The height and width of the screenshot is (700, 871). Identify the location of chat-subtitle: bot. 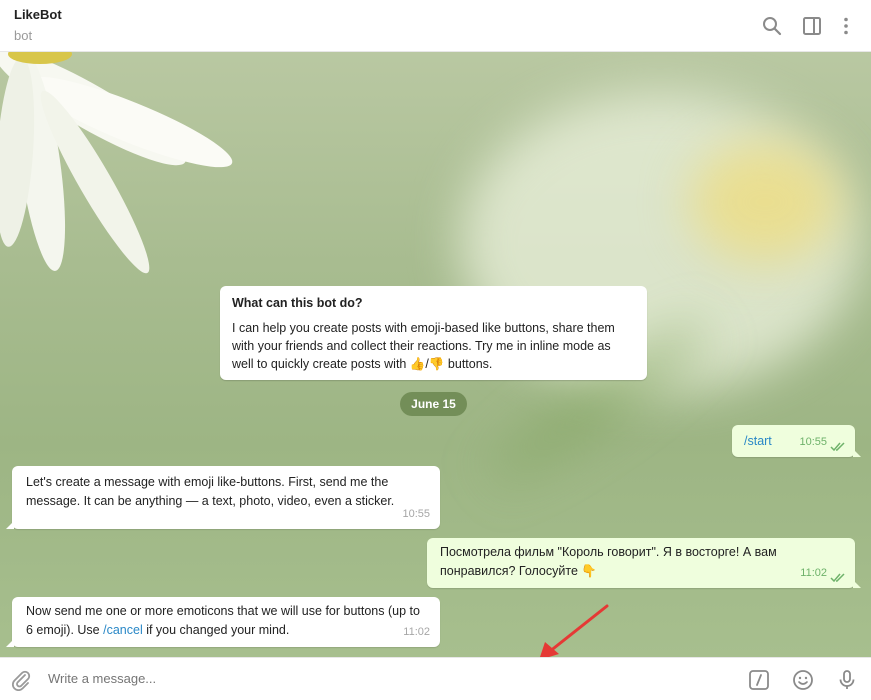
(23, 35).